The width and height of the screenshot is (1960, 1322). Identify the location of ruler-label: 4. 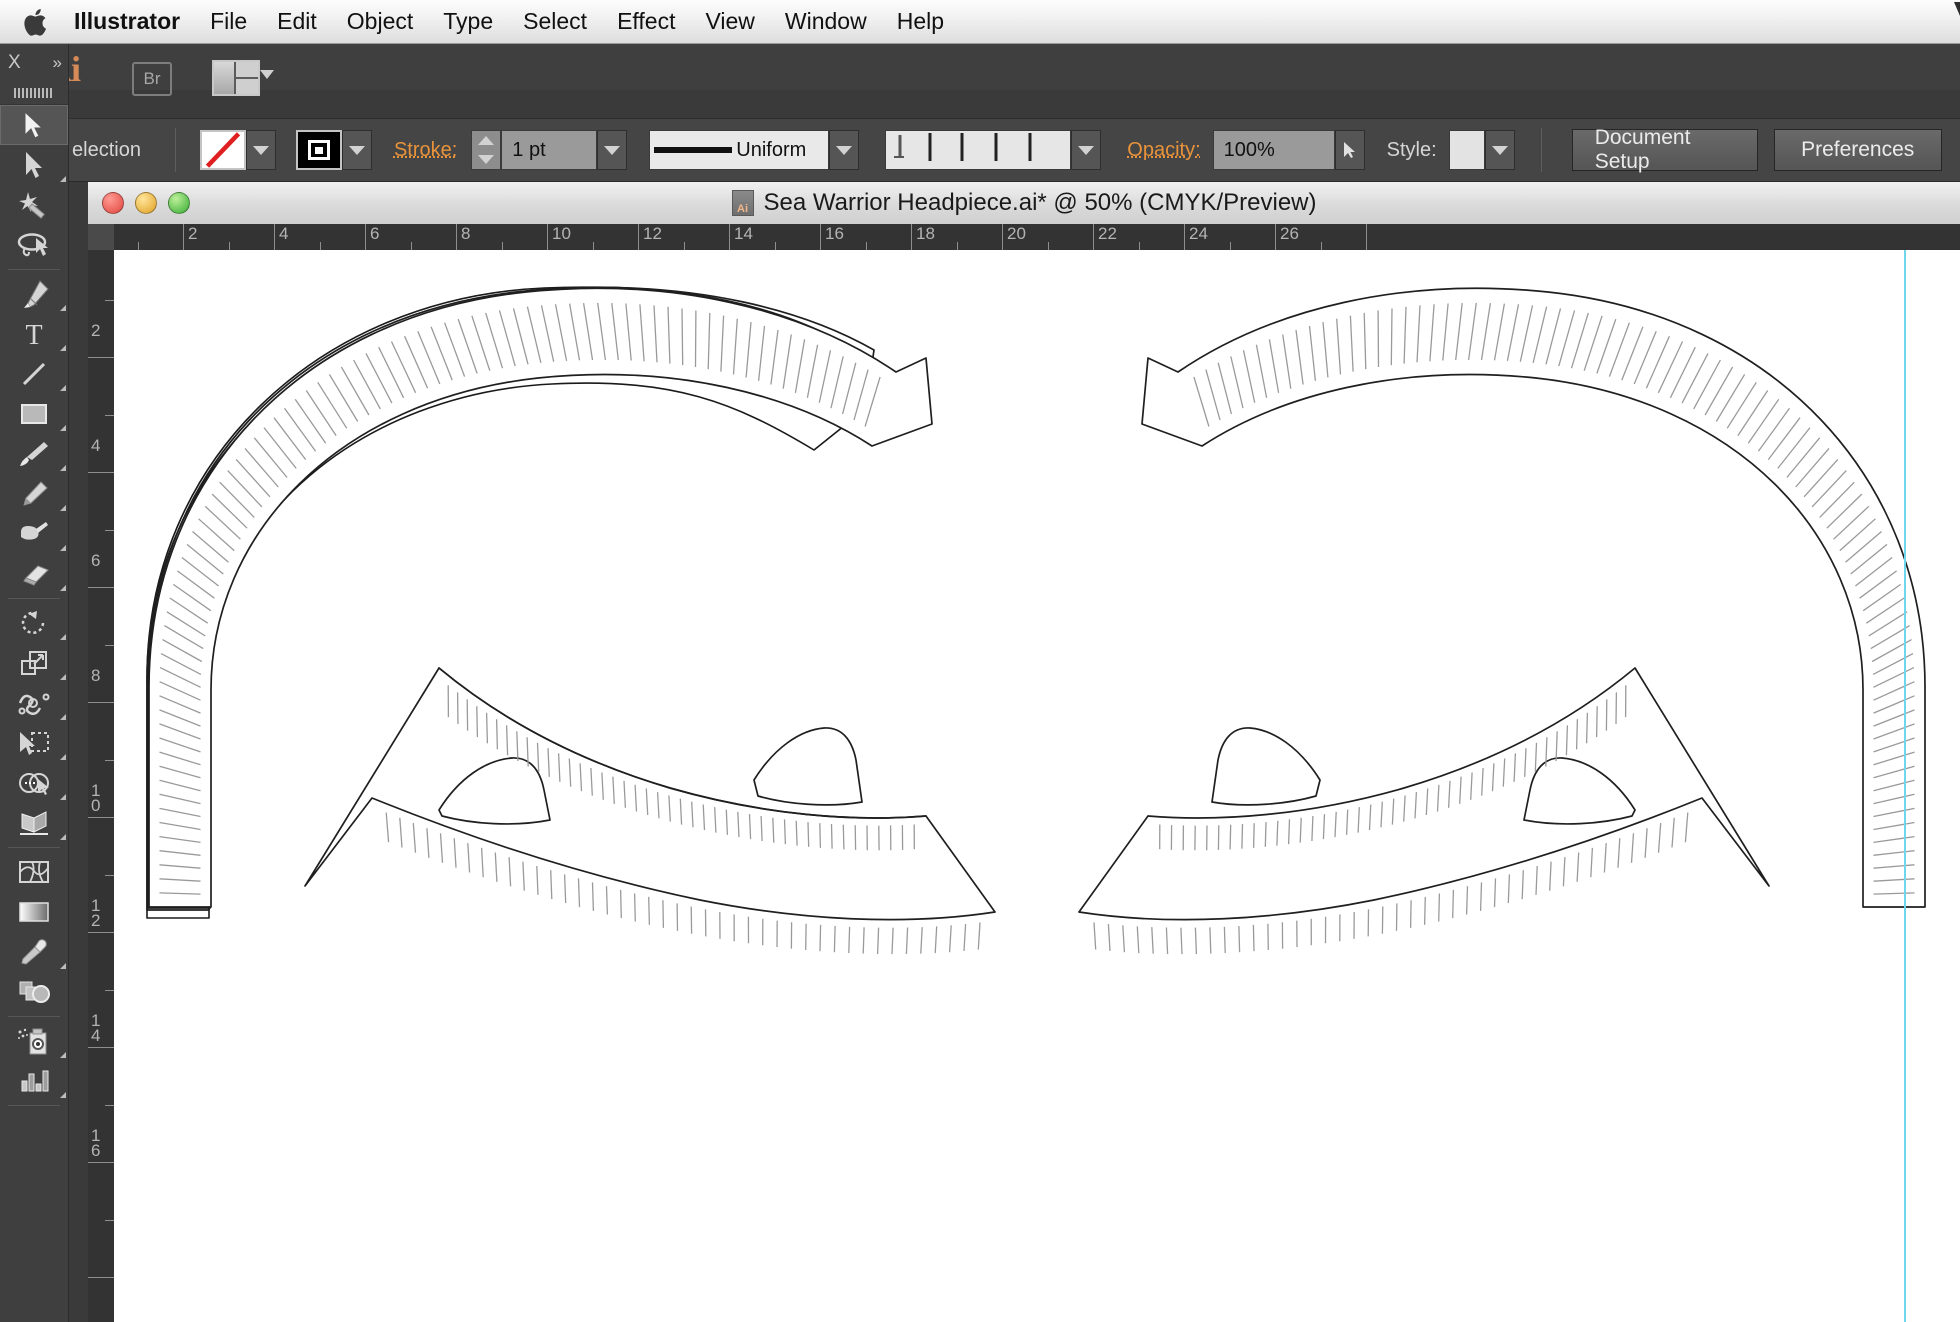
(96, 445).